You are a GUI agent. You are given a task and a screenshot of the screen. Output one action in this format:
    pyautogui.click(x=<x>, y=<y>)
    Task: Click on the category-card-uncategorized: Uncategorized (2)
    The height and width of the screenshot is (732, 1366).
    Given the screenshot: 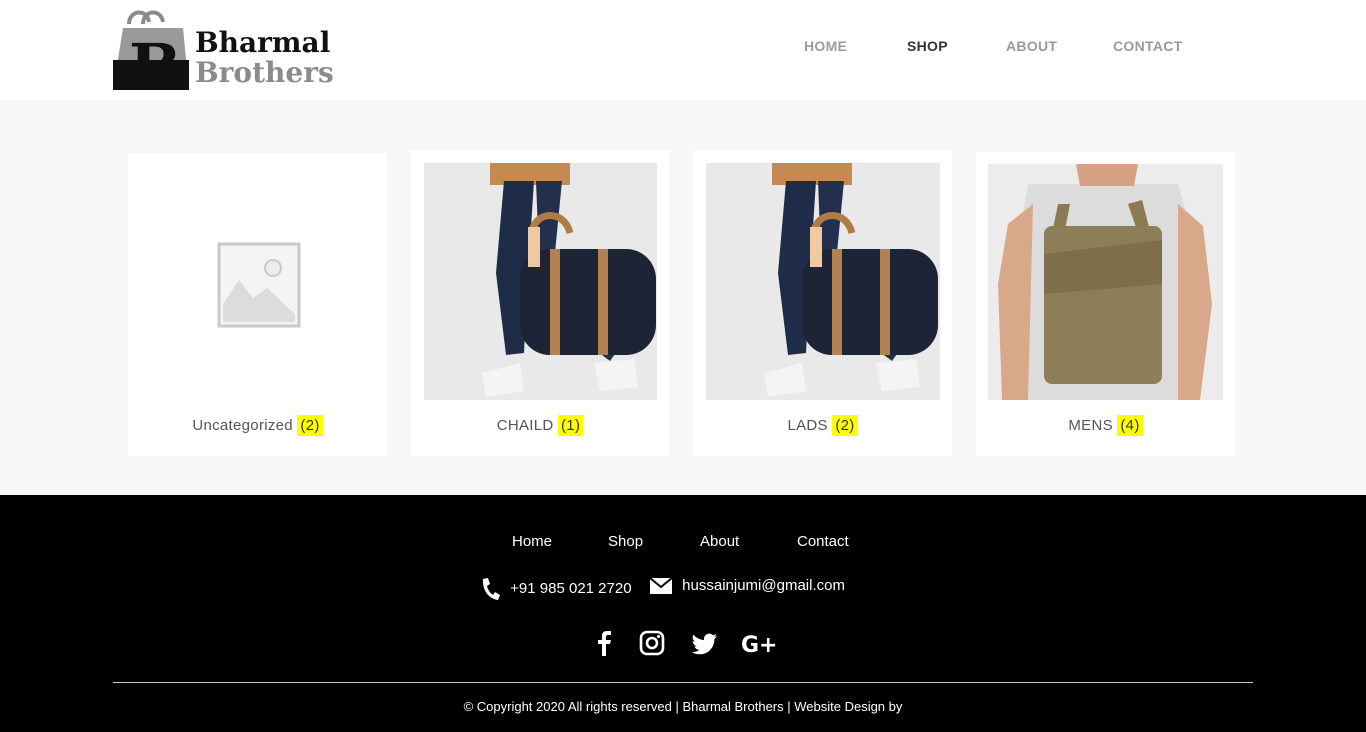 What is the action you would take?
    pyautogui.click(x=257, y=304)
    